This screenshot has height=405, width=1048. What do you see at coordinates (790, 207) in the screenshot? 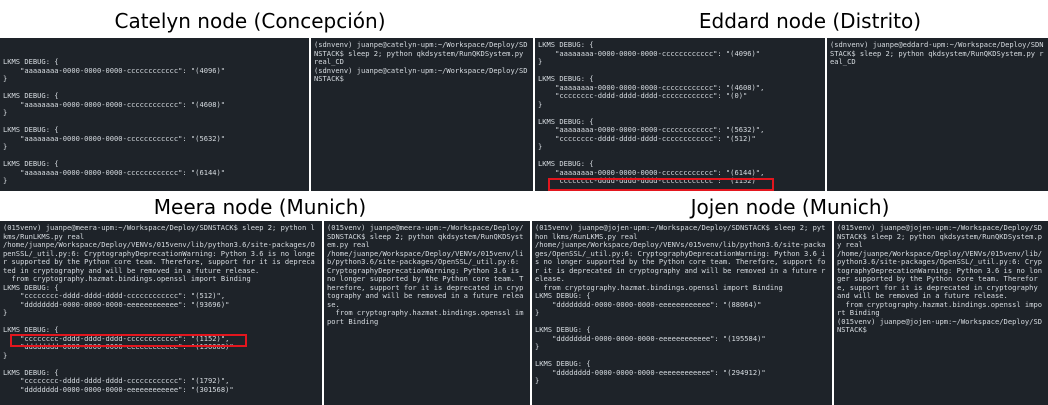
I see `title-jojen: Jojen node (Munich)` at bounding box center [790, 207].